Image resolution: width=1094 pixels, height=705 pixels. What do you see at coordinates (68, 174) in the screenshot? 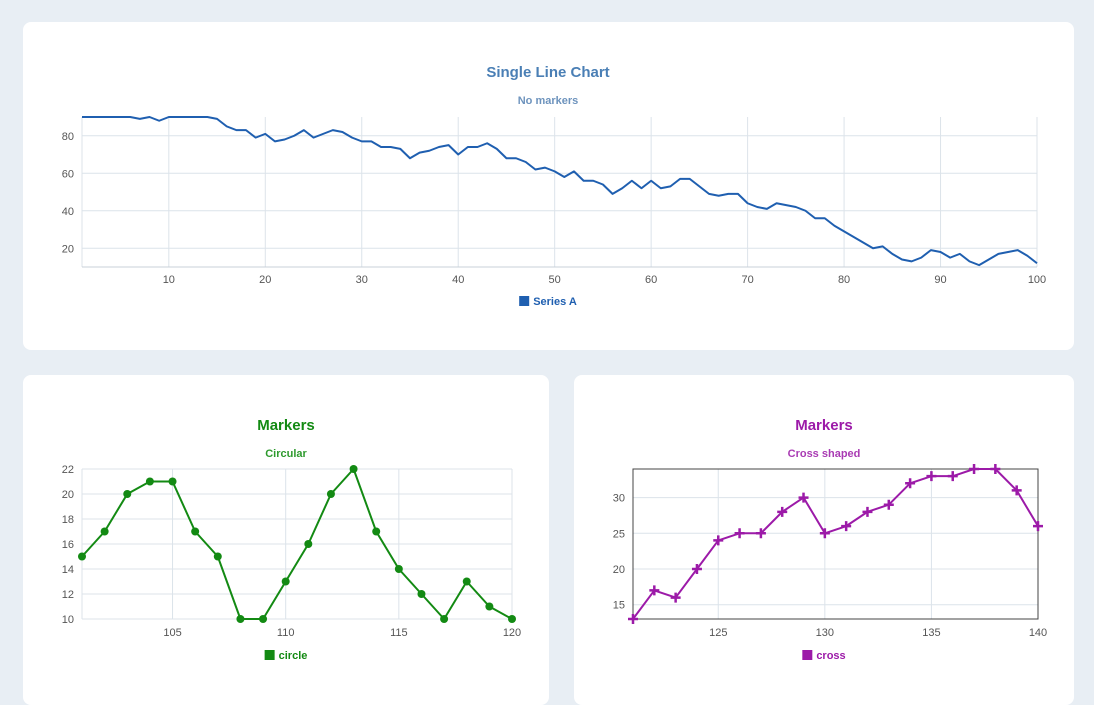
I see `y-tick-label: 60` at bounding box center [68, 174].